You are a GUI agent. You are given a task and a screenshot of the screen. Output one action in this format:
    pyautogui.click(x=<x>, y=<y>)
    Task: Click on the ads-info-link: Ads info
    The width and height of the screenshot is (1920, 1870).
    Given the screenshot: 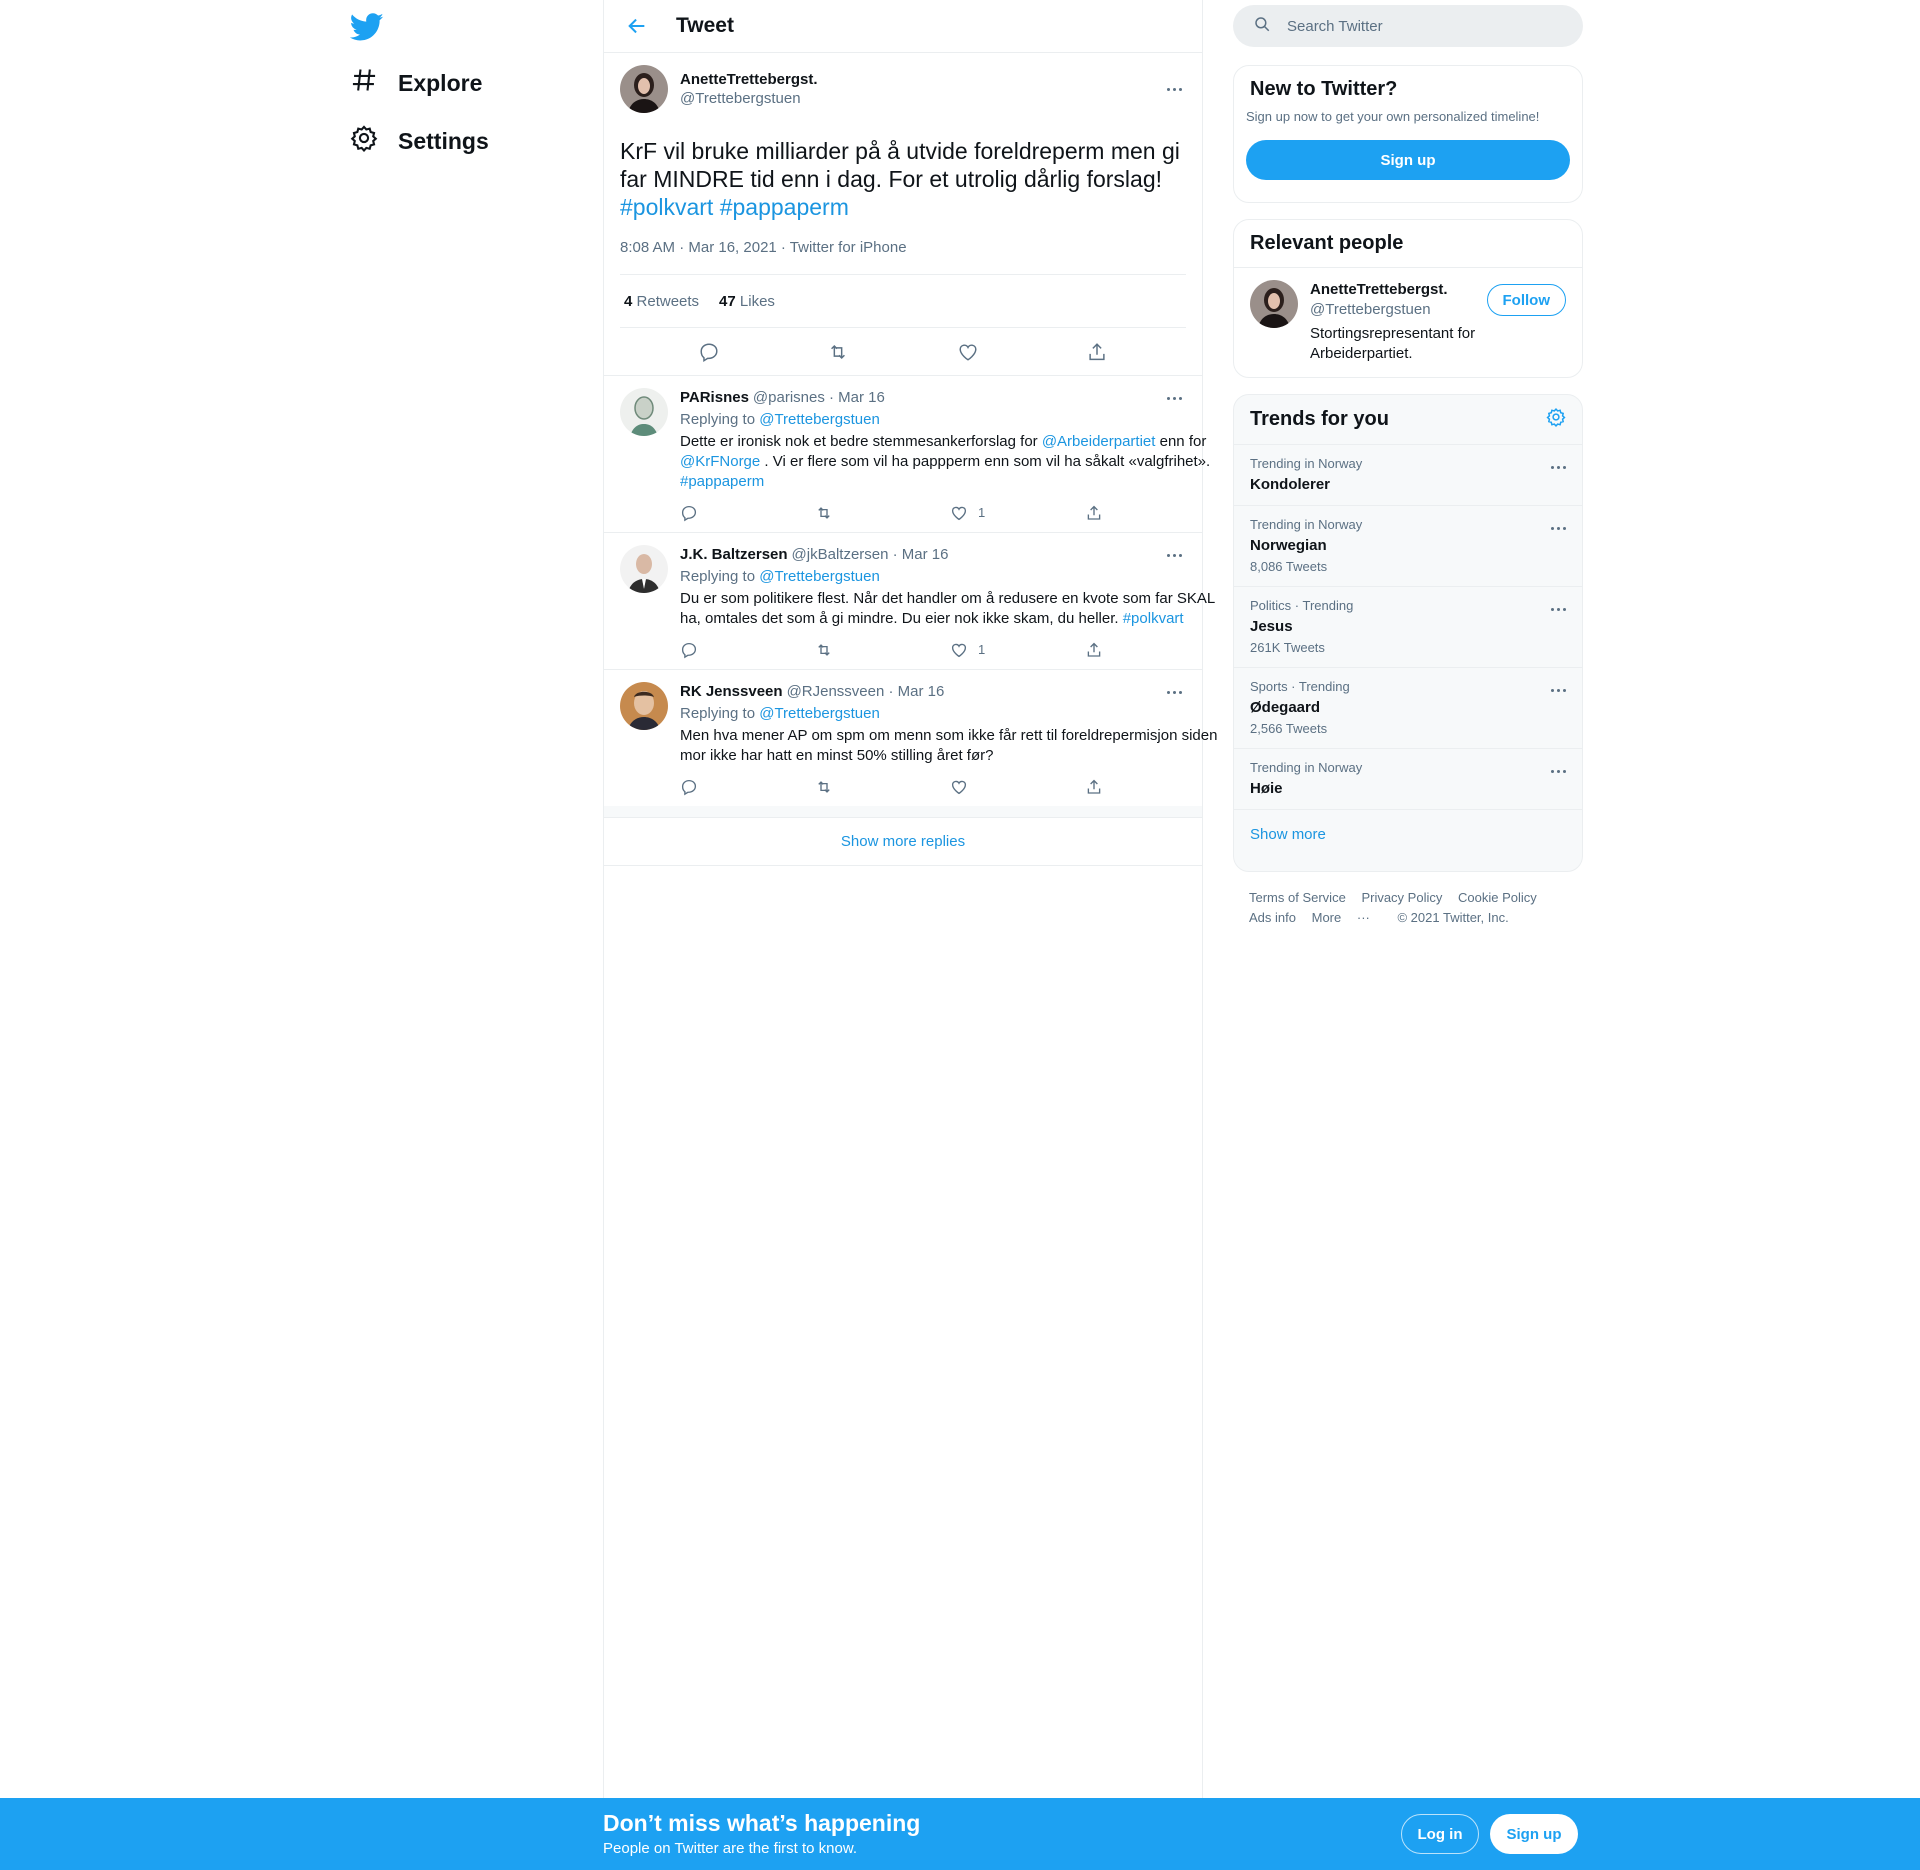 What is the action you would take?
    pyautogui.click(x=1272, y=918)
    